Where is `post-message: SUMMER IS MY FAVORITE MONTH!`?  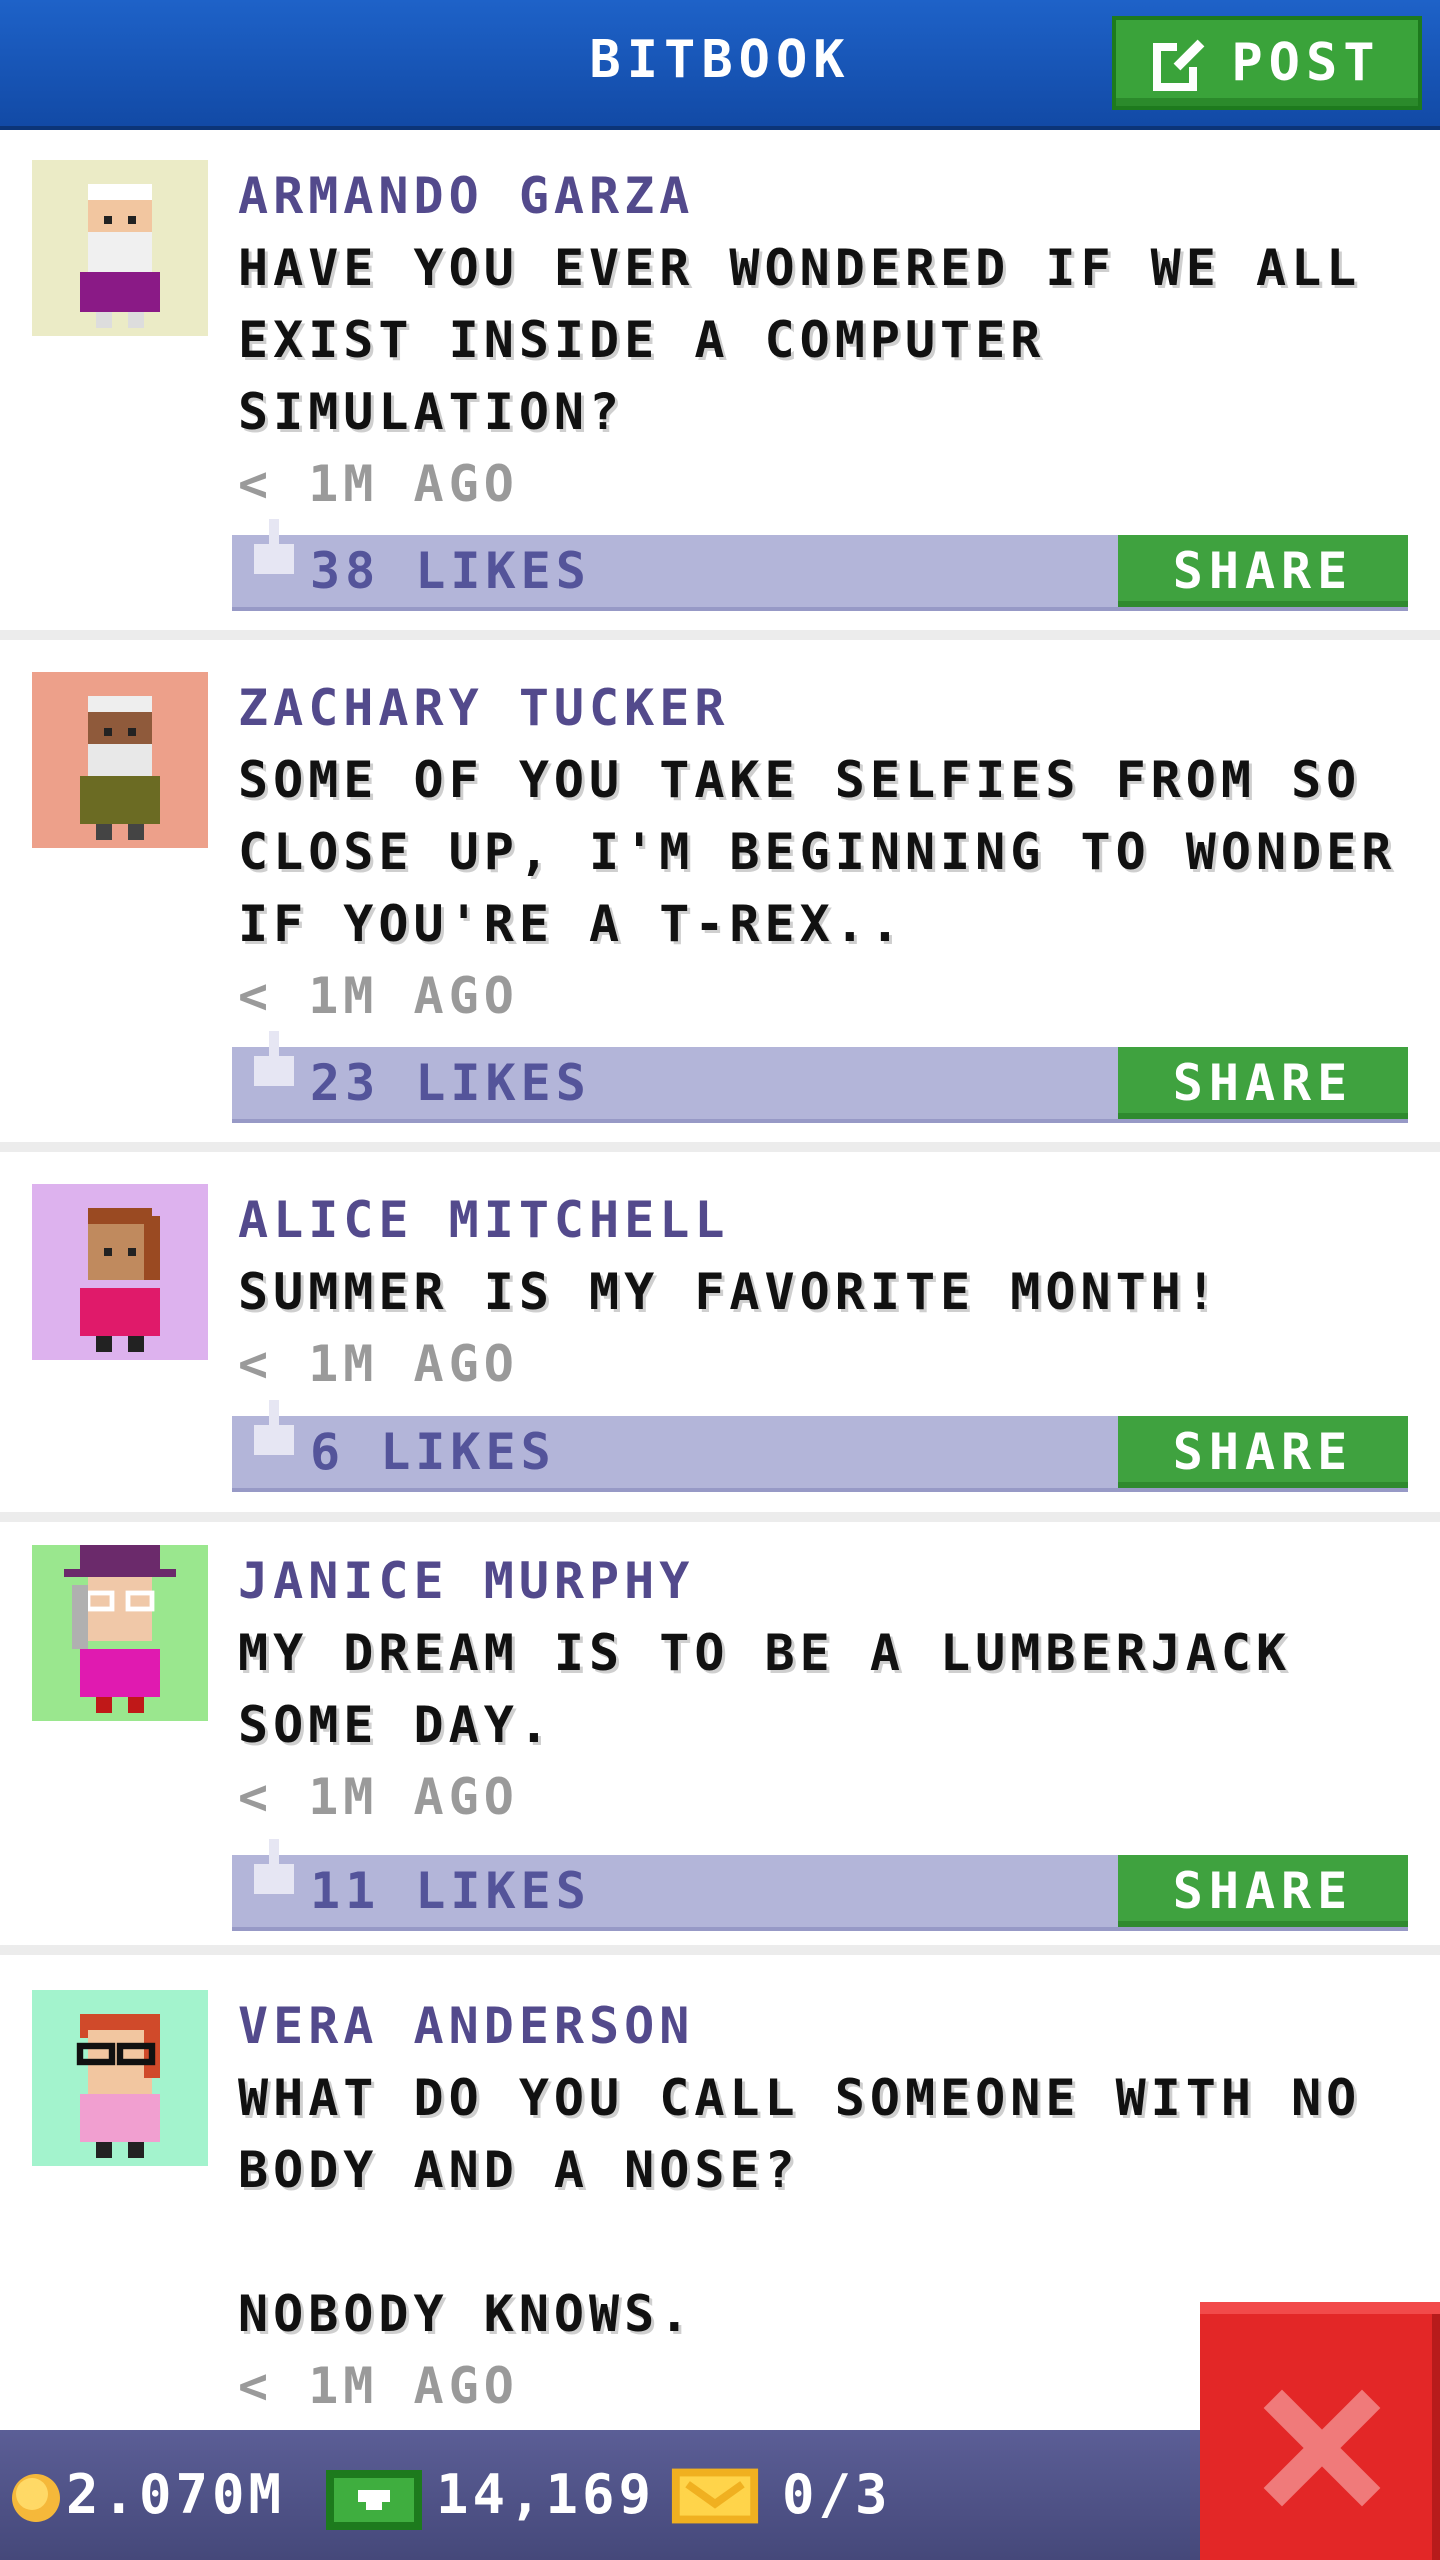 post-message: SUMMER IS MY FAVORITE MONTH! is located at coordinates (729, 1292).